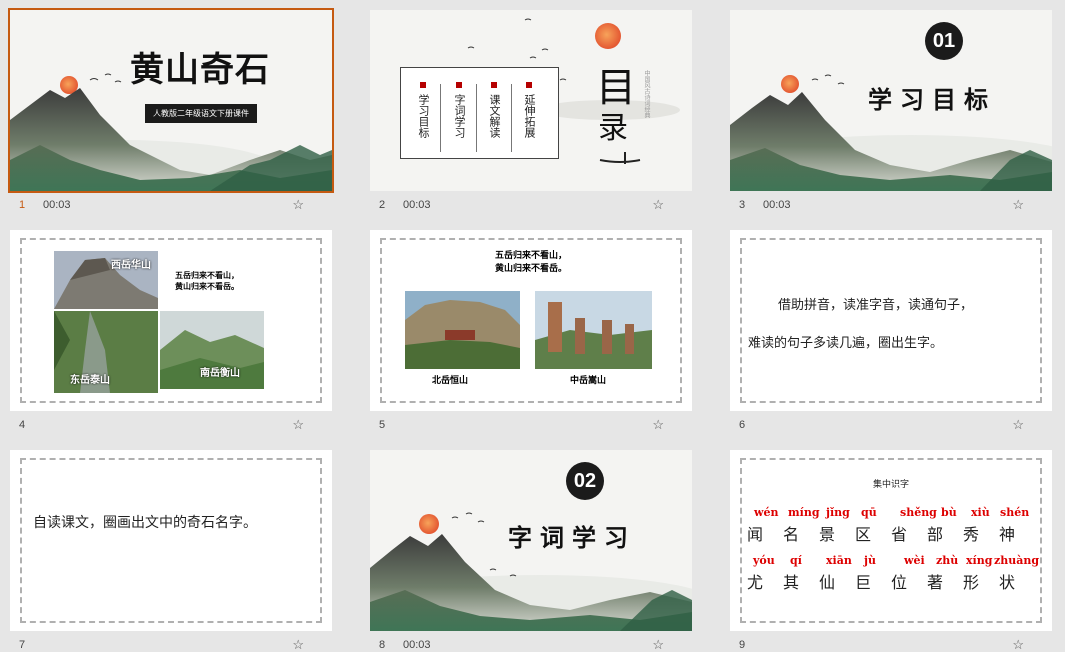 The width and height of the screenshot is (1065, 652). What do you see at coordinates (947, 560) in the screenshot?
I see `pinyin: zhù` at bounding box center [947, 560].